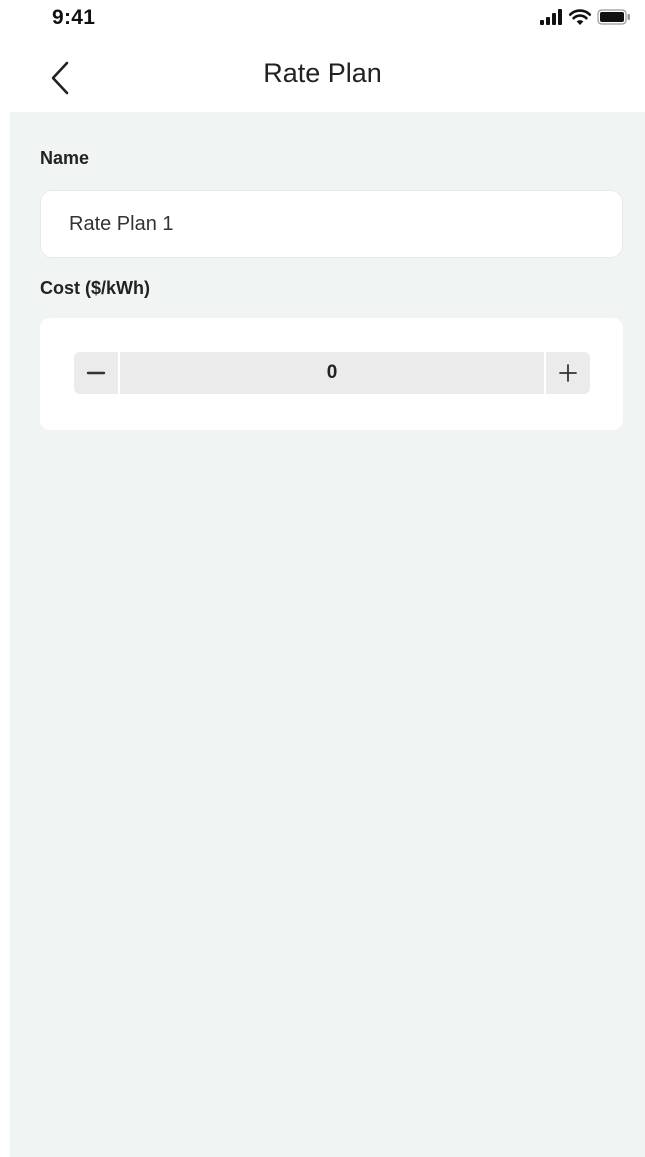 This screenshot has width=645, height=1157. I want to click on nav-bar: Rate Plan, so click(322, 80).